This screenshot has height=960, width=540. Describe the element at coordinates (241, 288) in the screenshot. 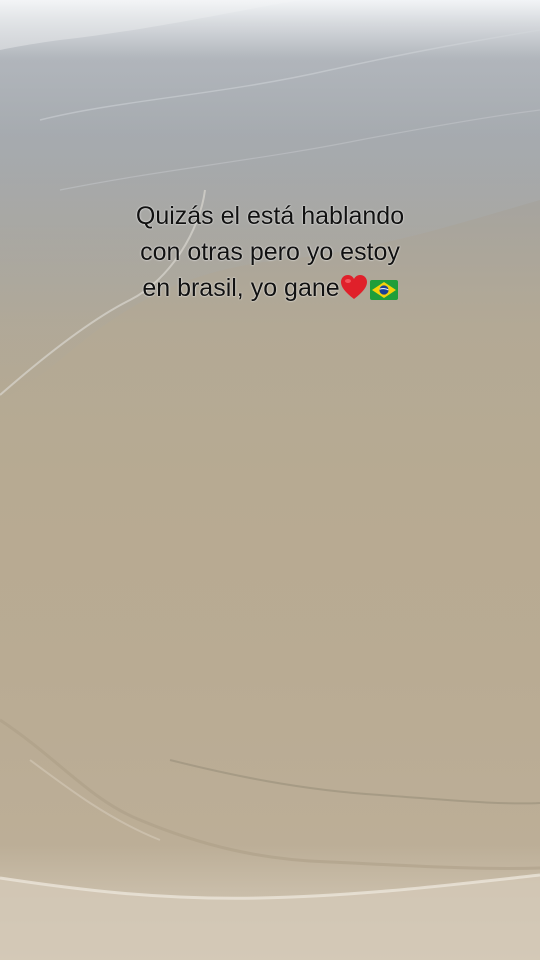

I see `caption-line-3-text: en brasil, yo gane` at that location.